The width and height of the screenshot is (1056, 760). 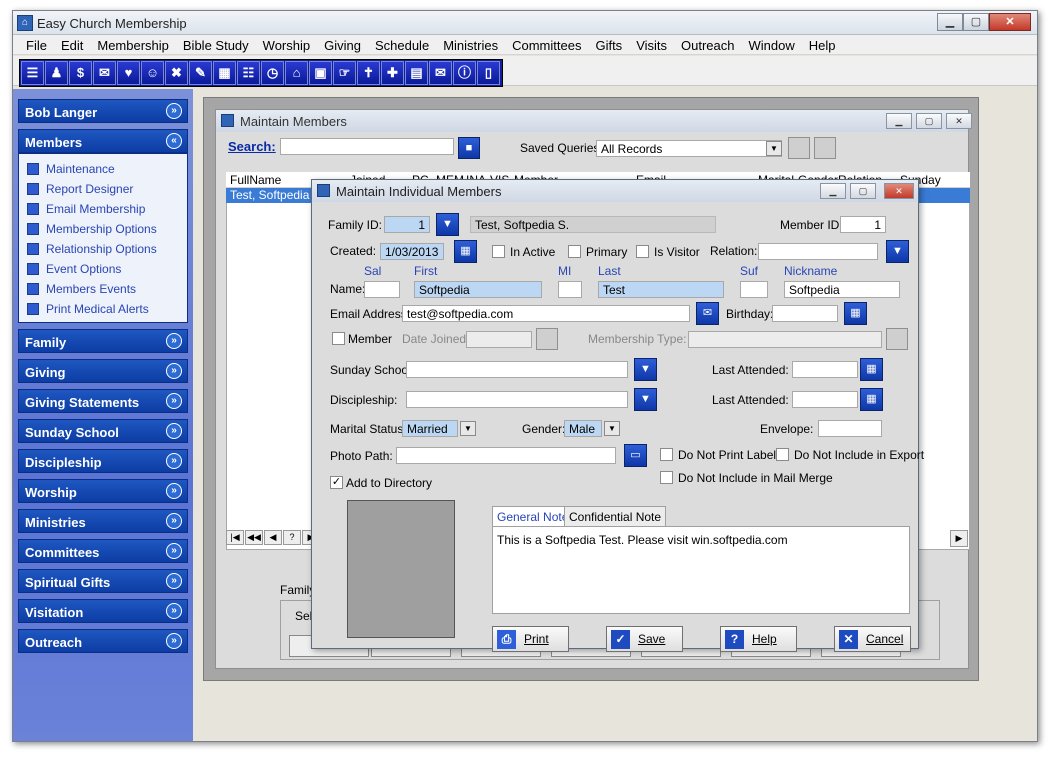 I want to click on menu-item: Giving, so click(x=342, y=44).